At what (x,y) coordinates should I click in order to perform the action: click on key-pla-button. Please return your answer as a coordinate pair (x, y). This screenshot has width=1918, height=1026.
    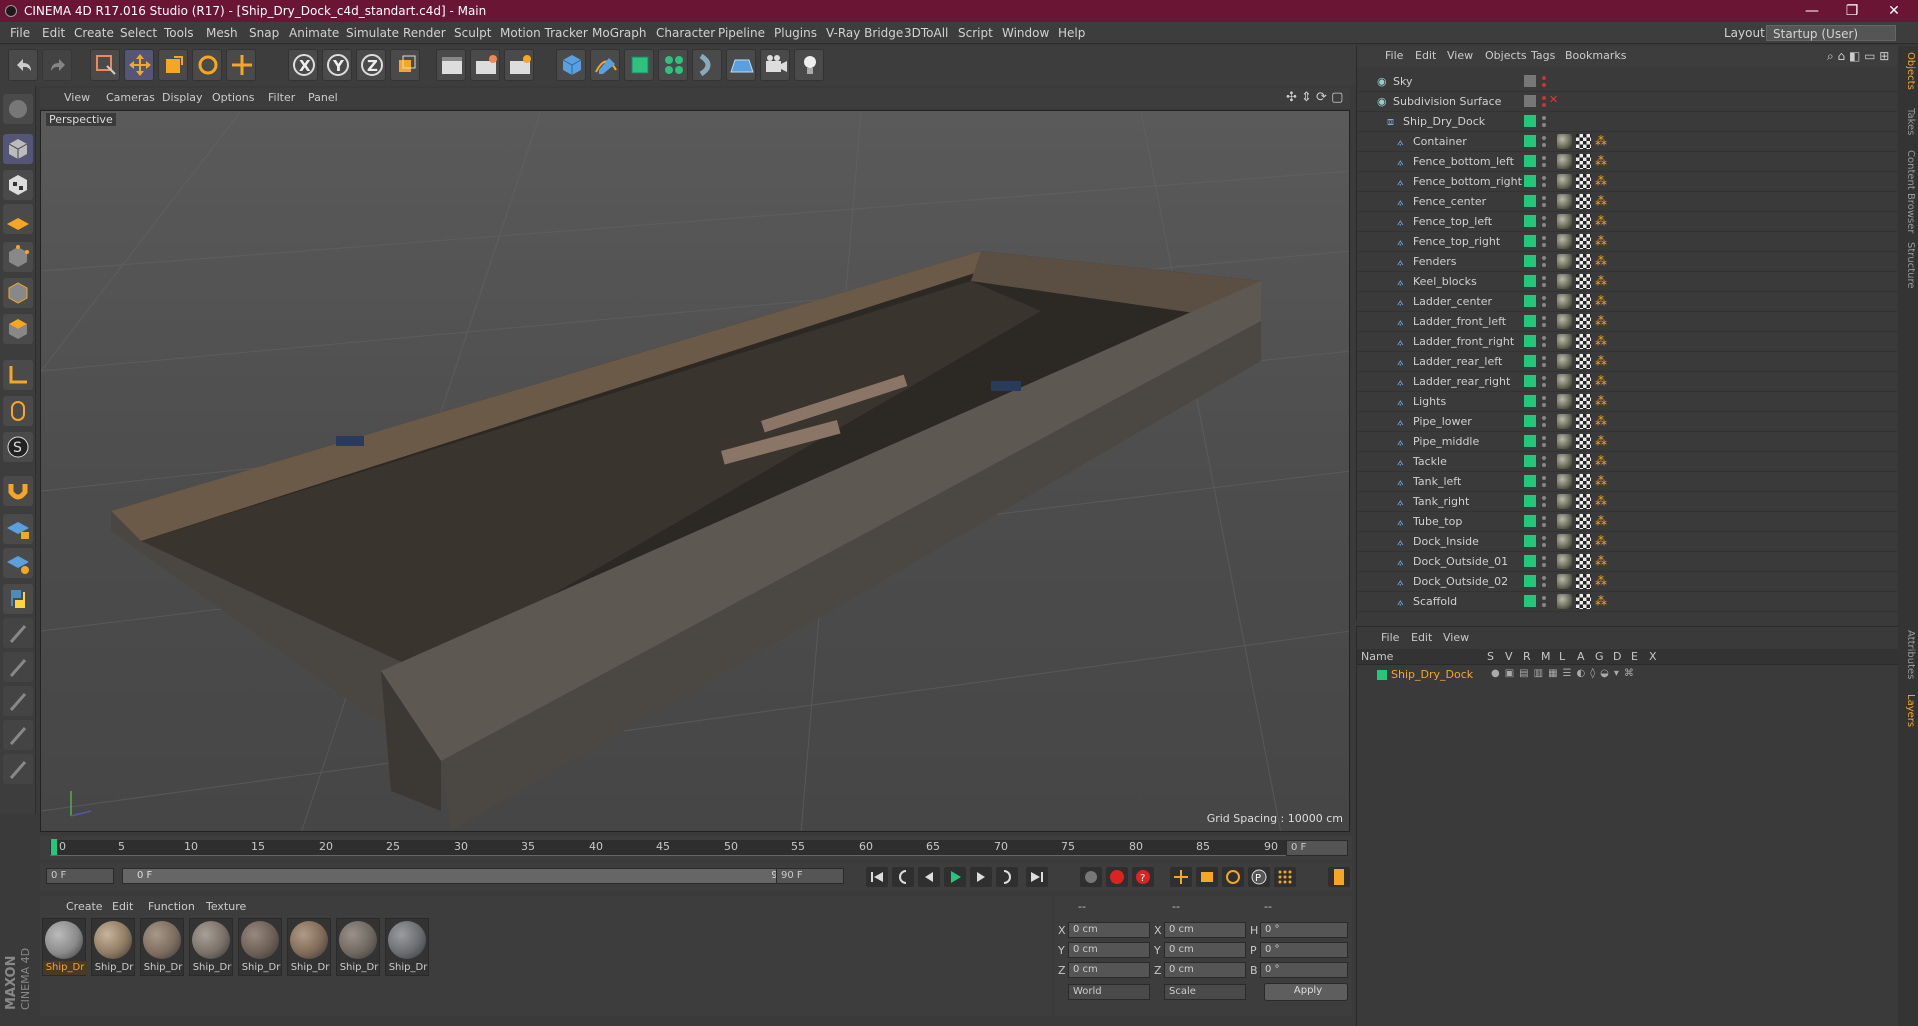
    Looking at the image, I should click on (1285, 877).